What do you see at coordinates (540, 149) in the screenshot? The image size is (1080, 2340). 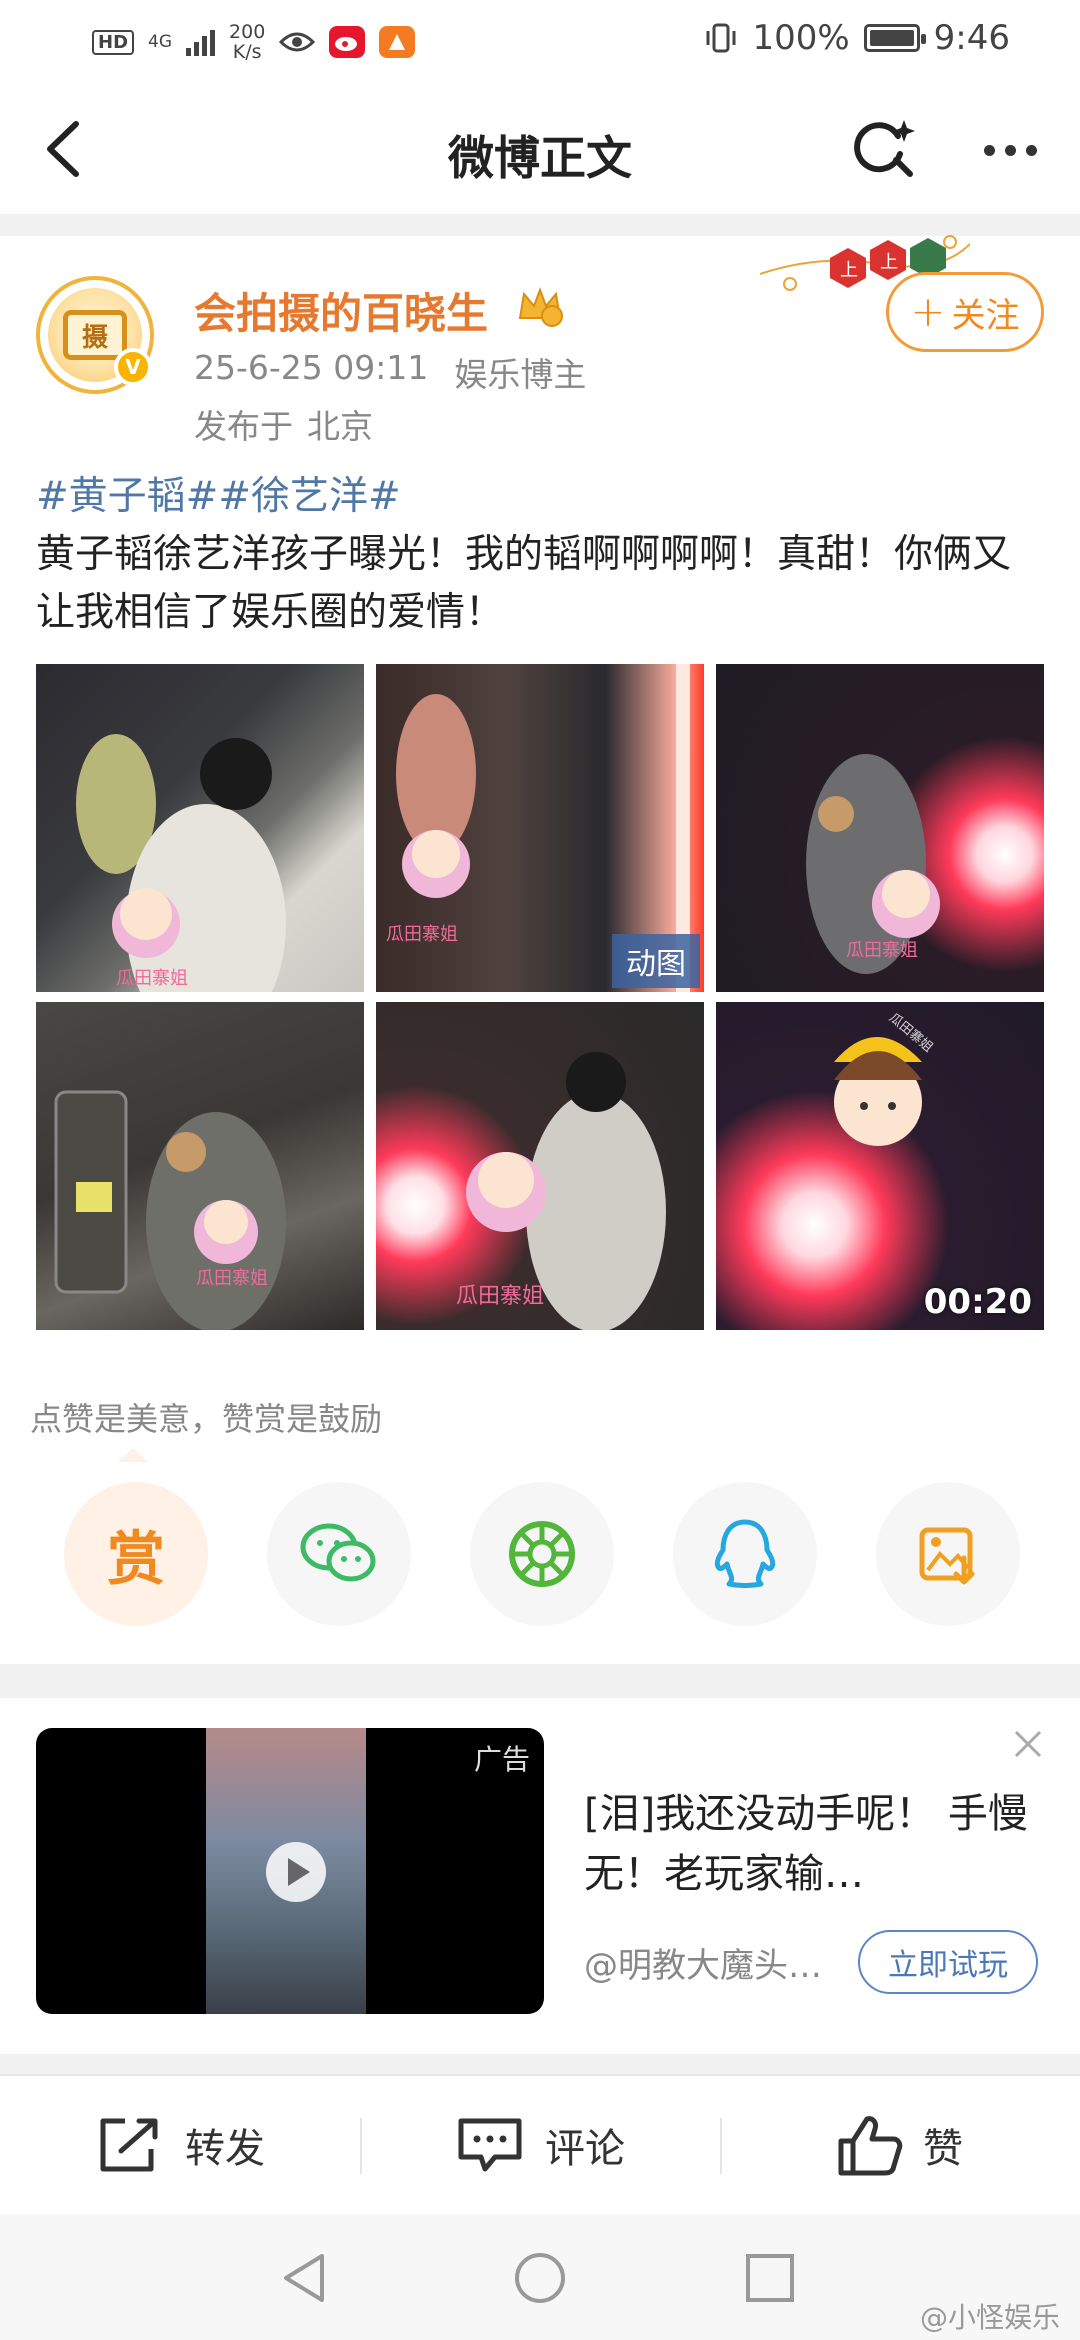 I see `top-nav: 微博正文` at bounding box center [540, 149].